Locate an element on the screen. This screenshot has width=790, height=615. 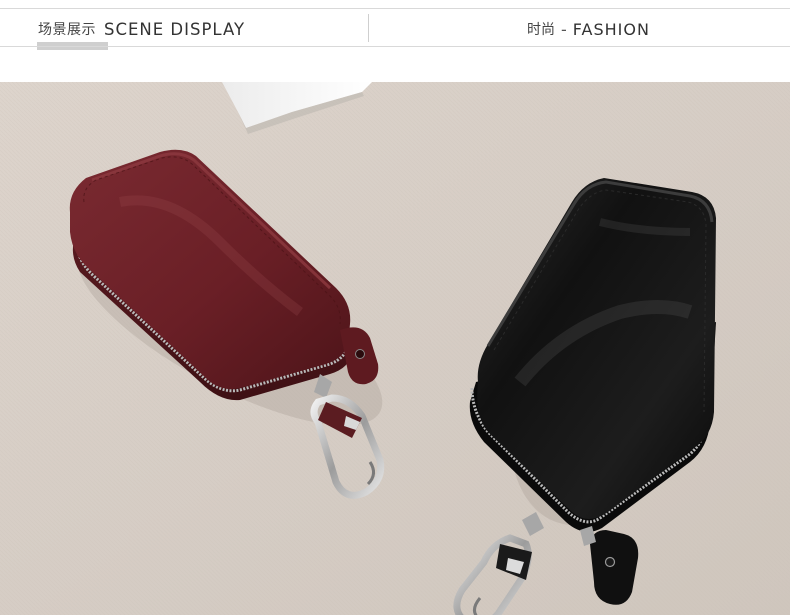
section-title-en: SCENE DISPLAY is located at coordinates (175, 29).